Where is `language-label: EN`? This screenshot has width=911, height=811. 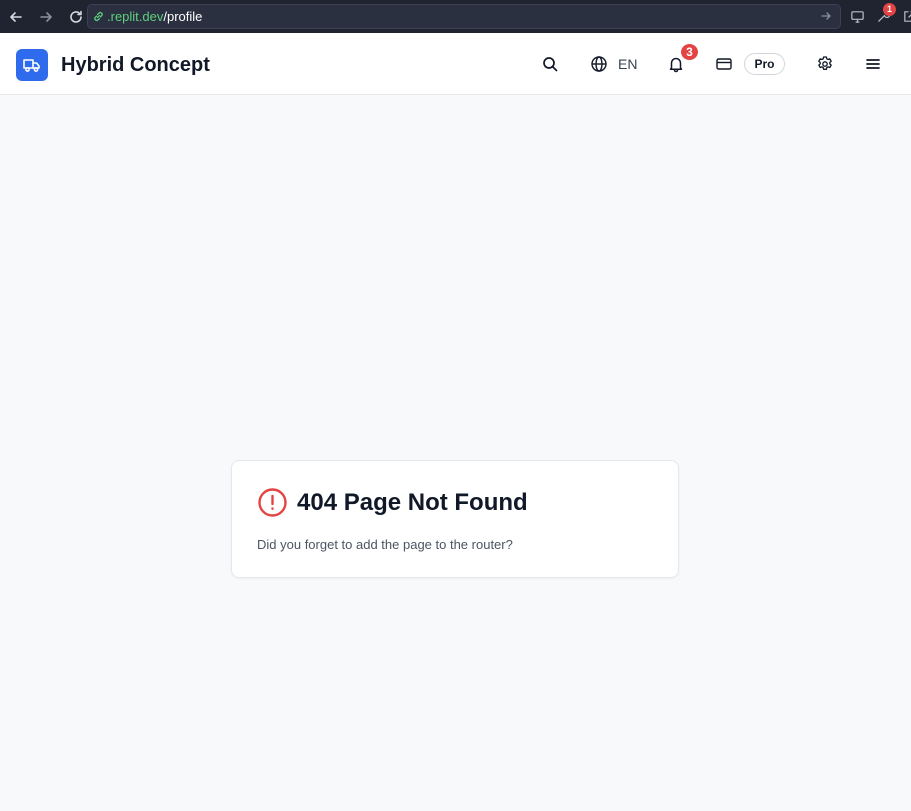
language-label: EN is located at coordinates (628, 64).